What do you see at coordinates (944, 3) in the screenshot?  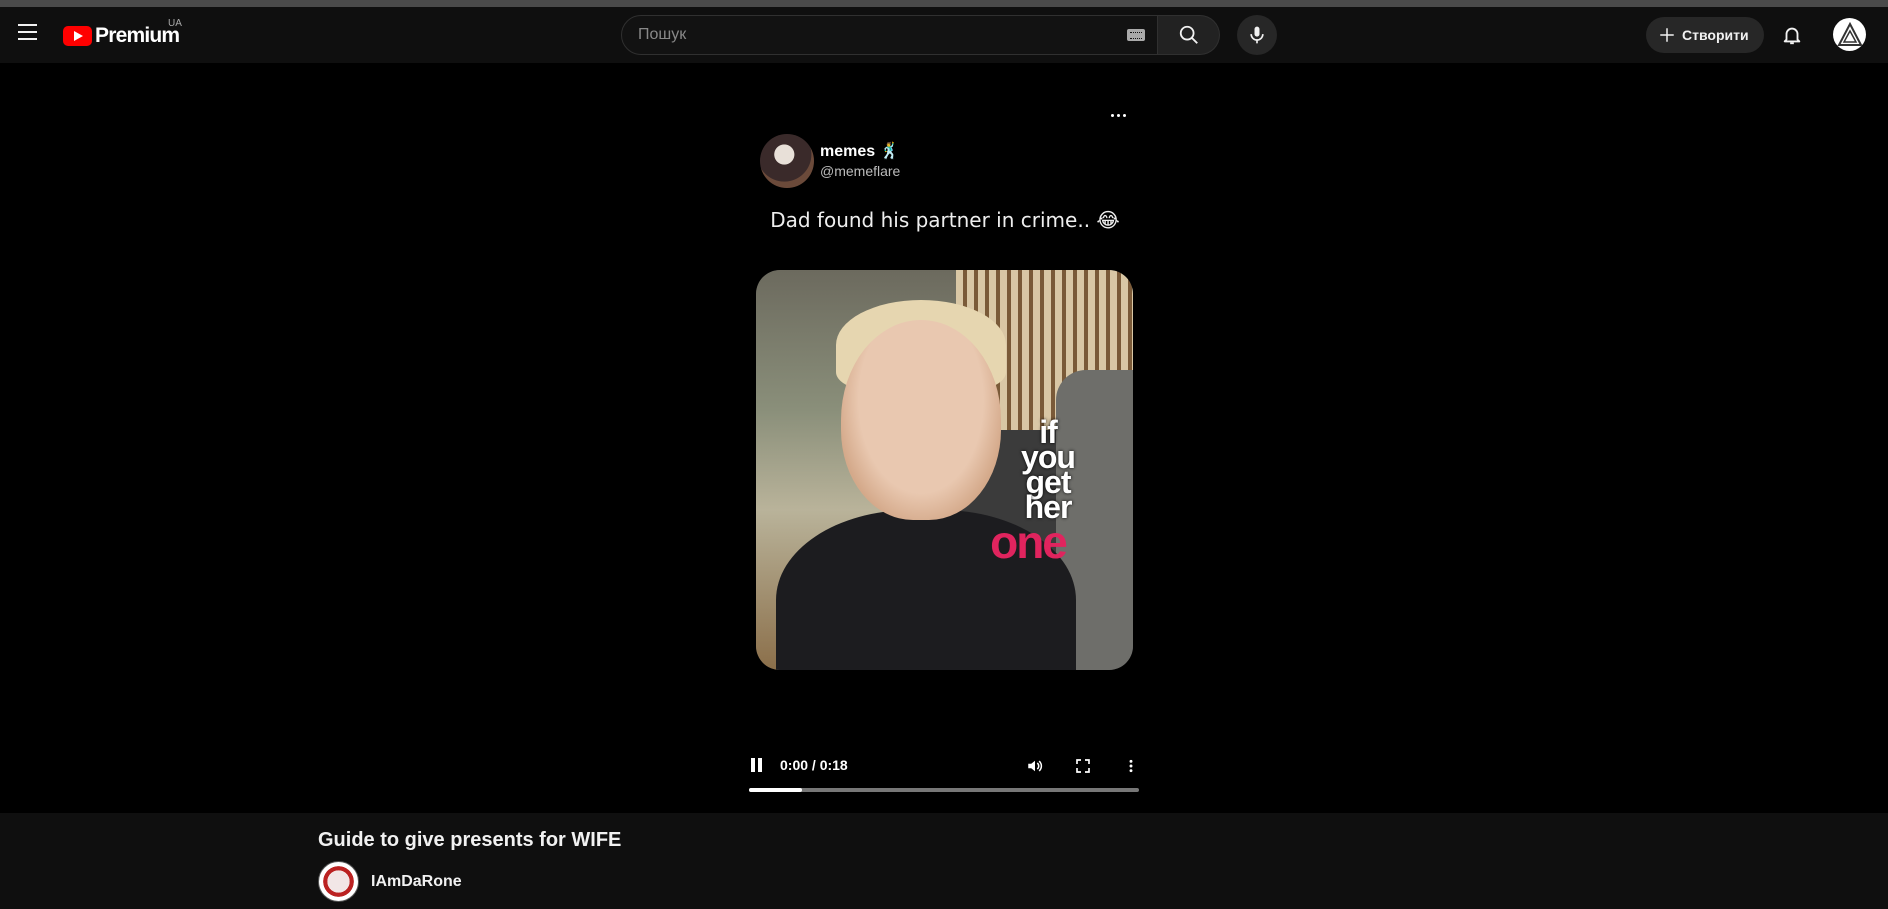 I see `window-top-strip` at bounding box center [944, 3].